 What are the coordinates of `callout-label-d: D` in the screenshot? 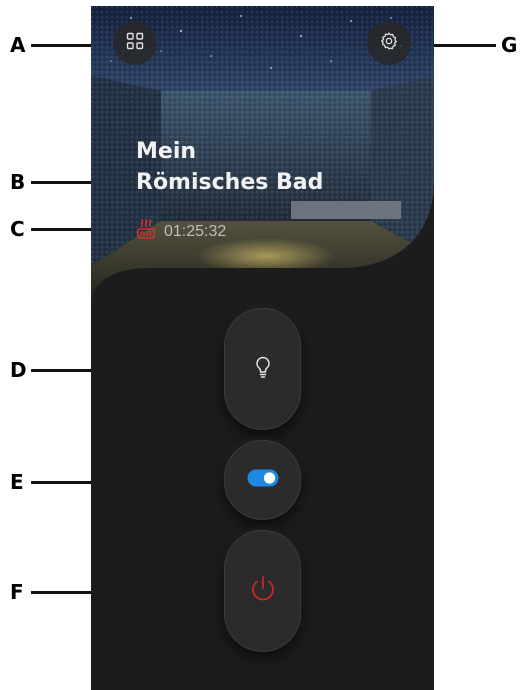 It's located at (18, 370).